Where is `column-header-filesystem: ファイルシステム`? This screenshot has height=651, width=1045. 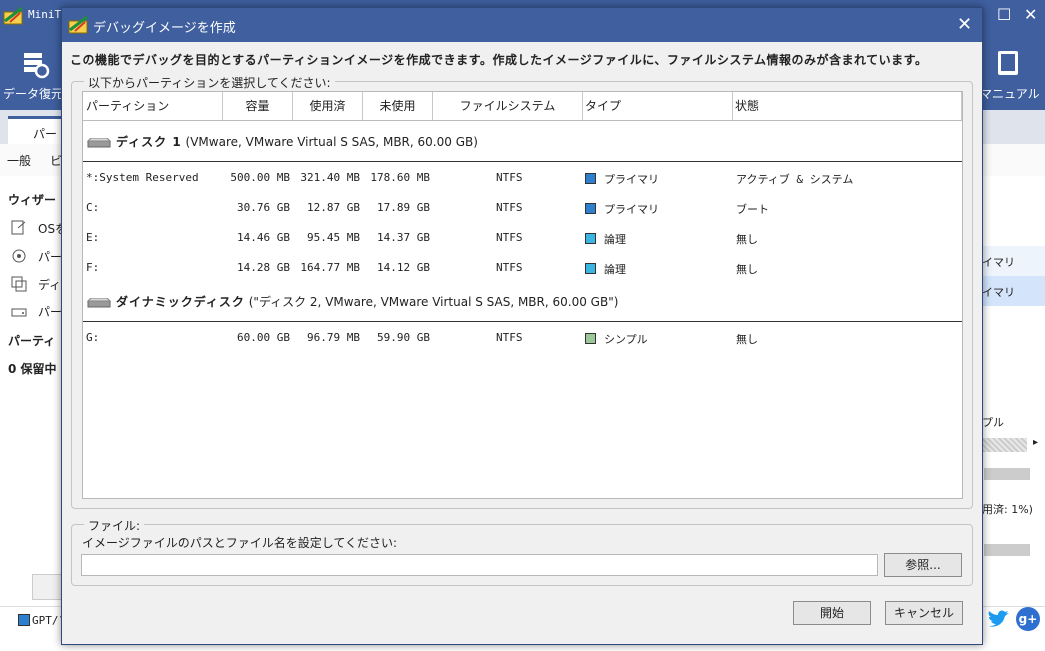
column-header-filesystem: ファイルシステム is located at coordinates (508, 106).